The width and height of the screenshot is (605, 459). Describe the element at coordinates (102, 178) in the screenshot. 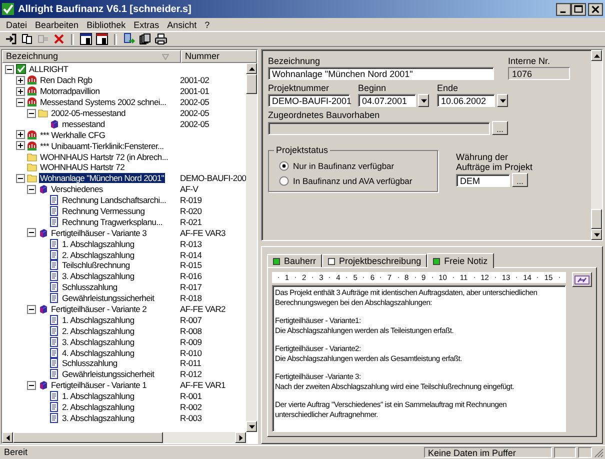

I see `tree-item: Wohnanlage "München Nord 2001"` at that location.